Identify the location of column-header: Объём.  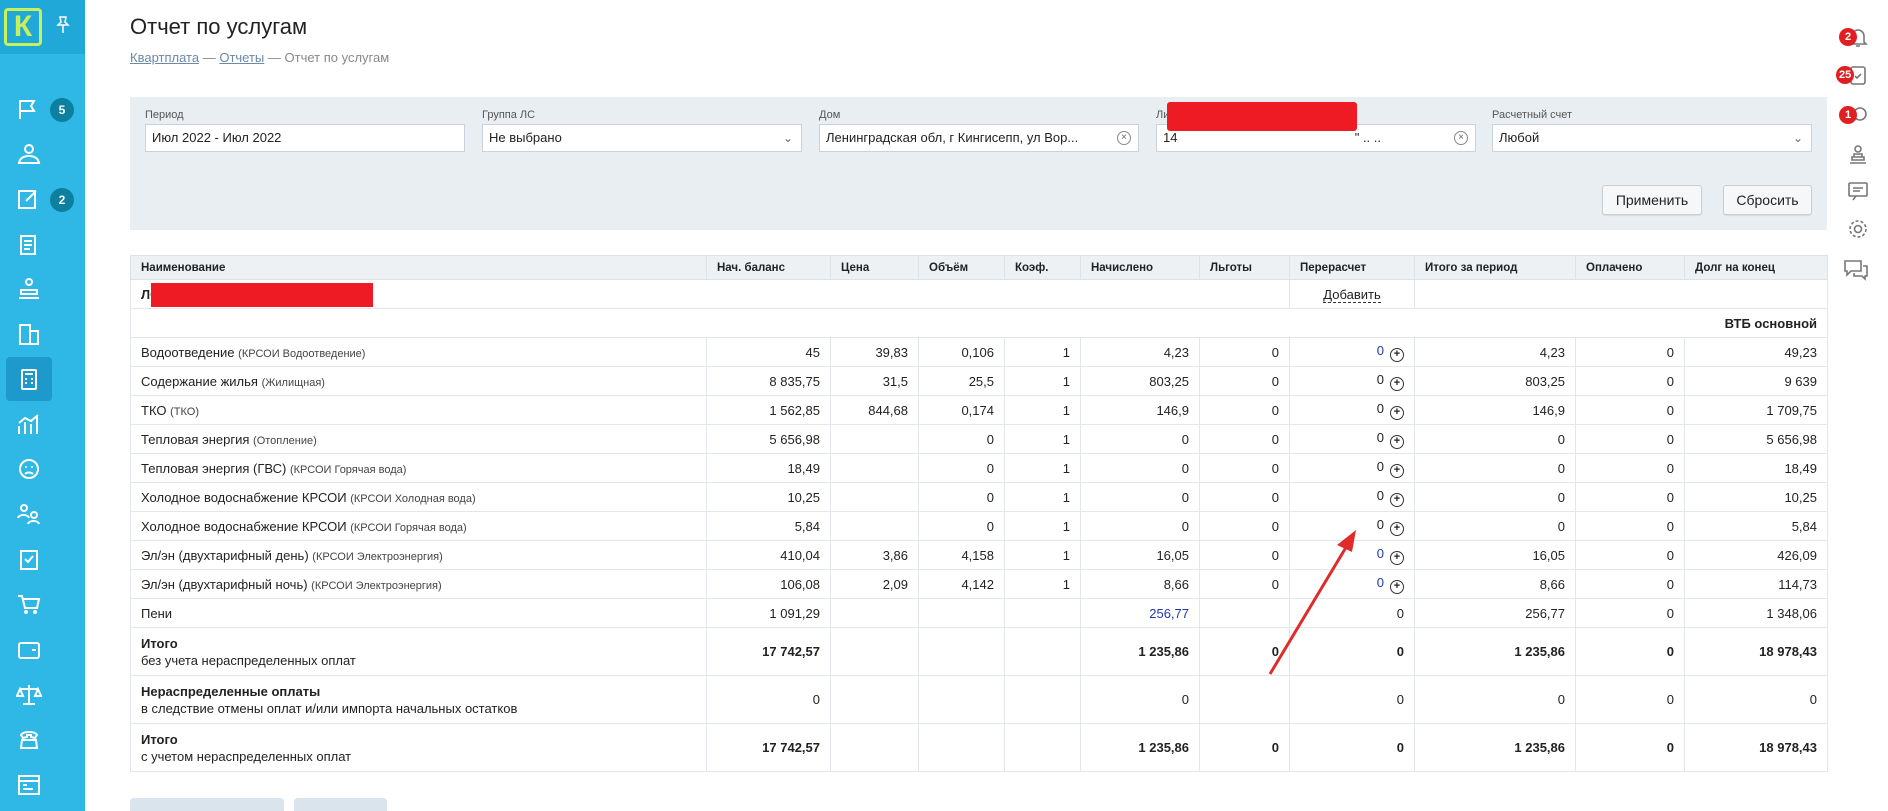
(961, 267).